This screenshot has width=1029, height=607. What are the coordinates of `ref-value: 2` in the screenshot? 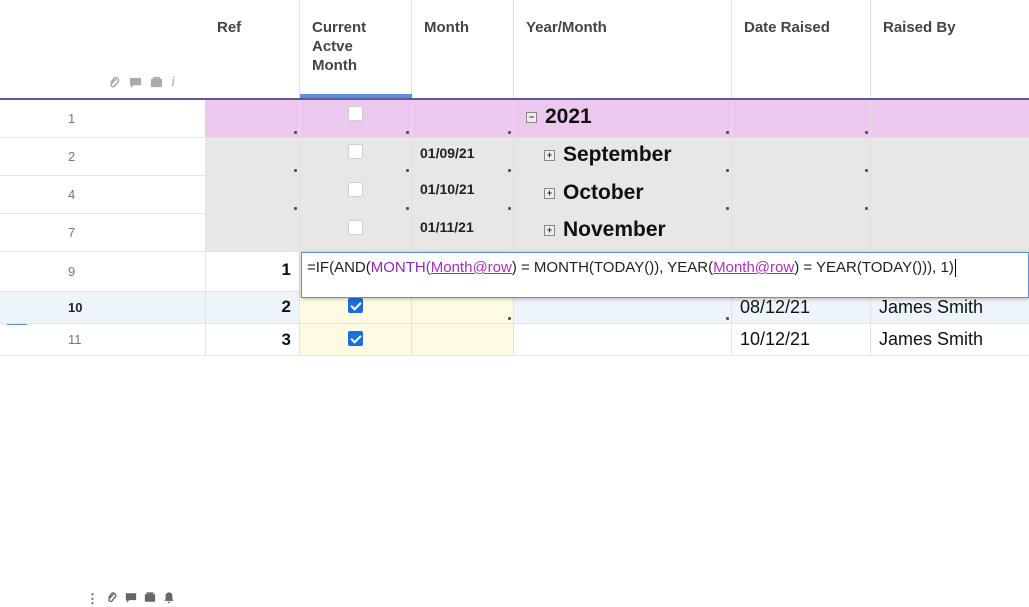 It's located at (286, 306).